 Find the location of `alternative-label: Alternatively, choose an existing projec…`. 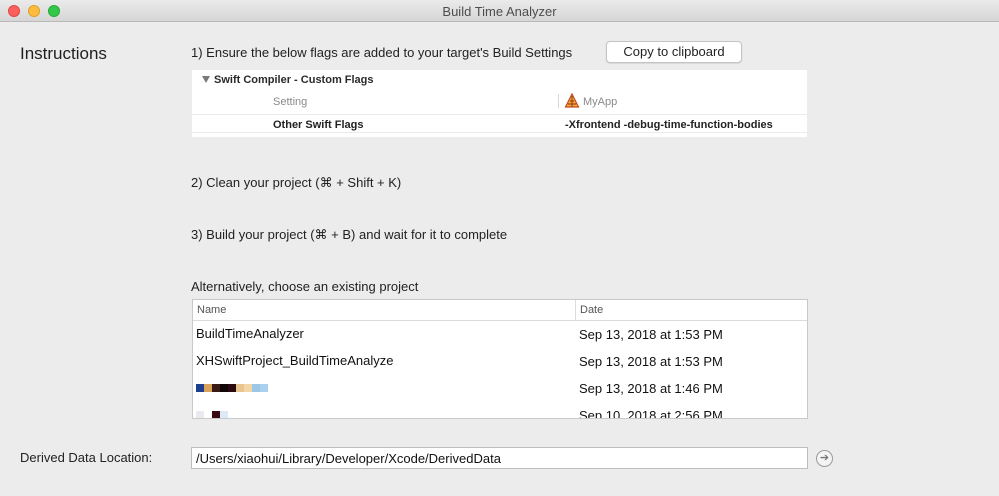

alternative-label: Alternatively, choose an existing projec… is located at coordinates (305, 286).